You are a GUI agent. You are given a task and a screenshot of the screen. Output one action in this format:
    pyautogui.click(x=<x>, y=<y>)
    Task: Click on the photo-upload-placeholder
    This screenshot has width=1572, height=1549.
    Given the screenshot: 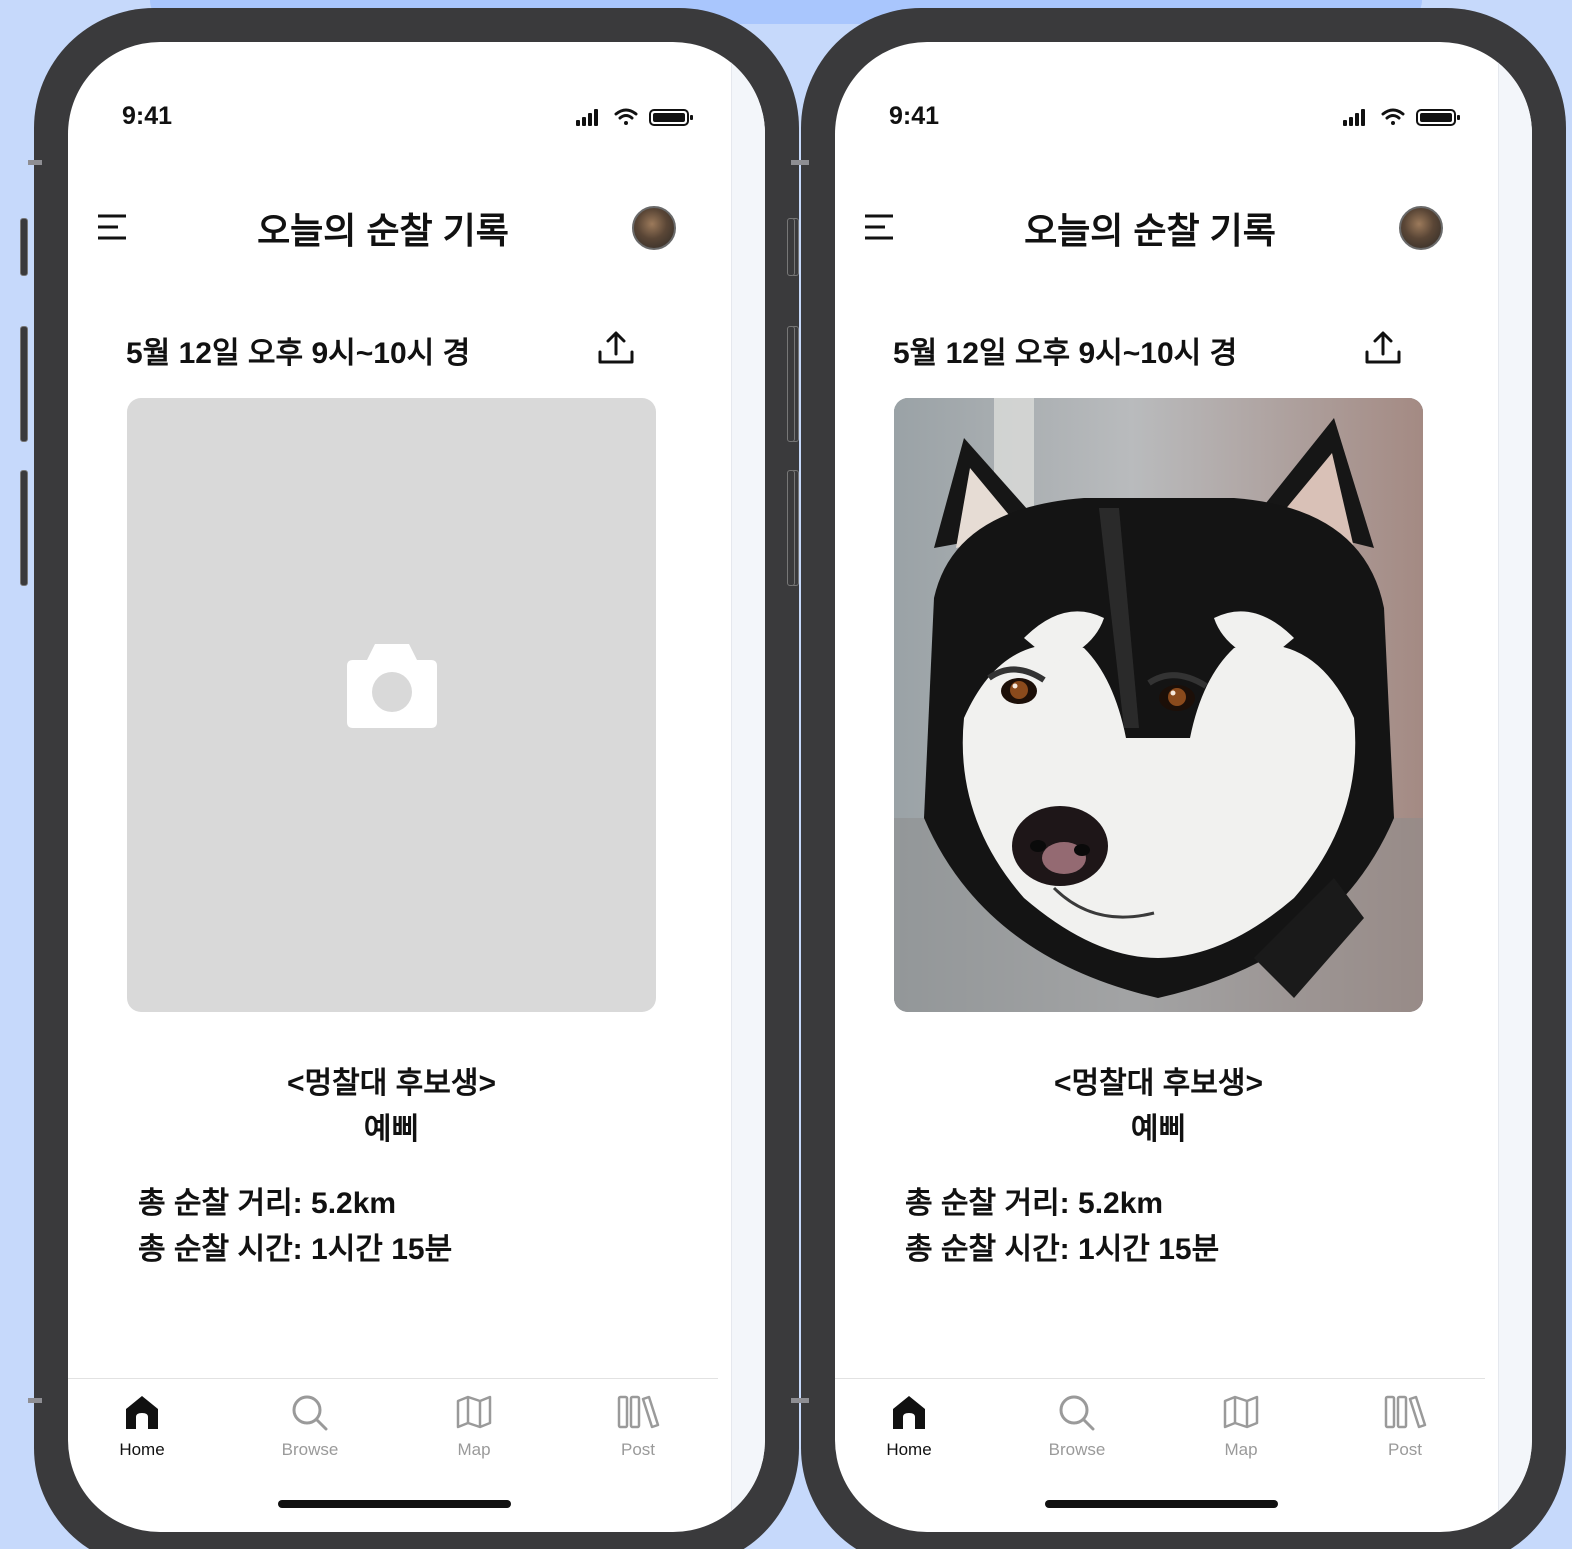 What is the action you would take?
    pyautogui.click(x=391, y=705)
    